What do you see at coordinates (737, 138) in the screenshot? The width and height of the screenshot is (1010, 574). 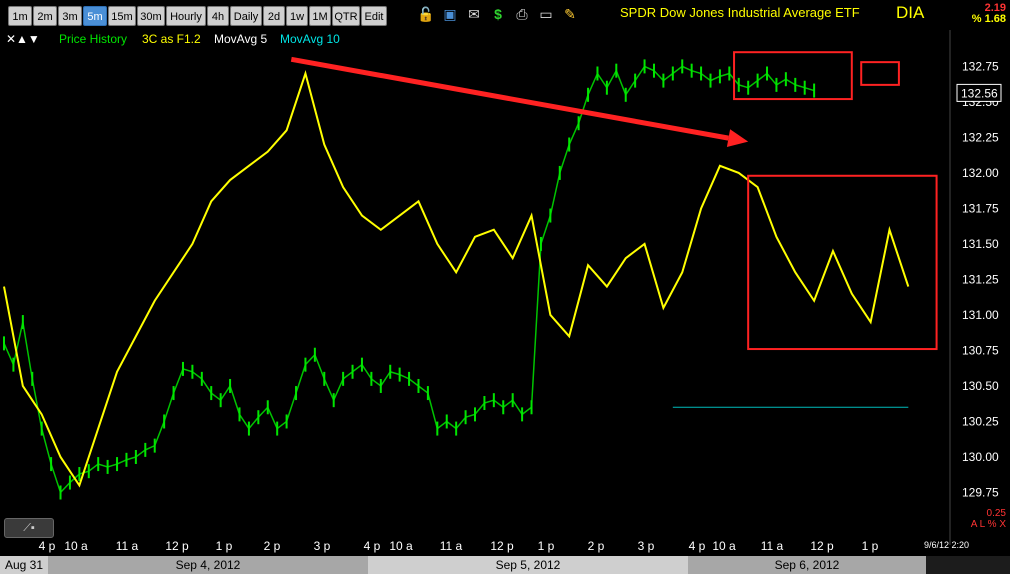 I see `annotation-arrow-head` at bounding box center [737, 138].